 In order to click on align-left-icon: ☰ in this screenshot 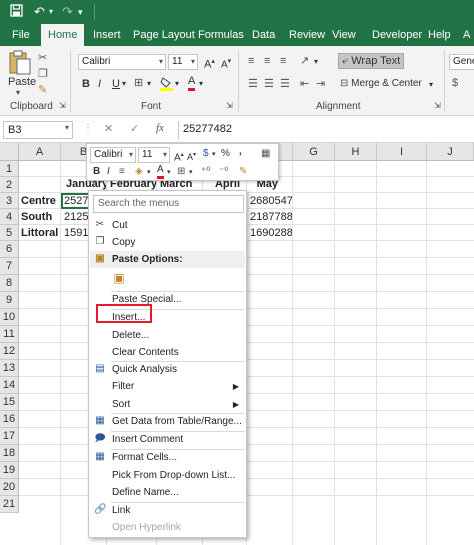, I will do `click(253, 84)`.